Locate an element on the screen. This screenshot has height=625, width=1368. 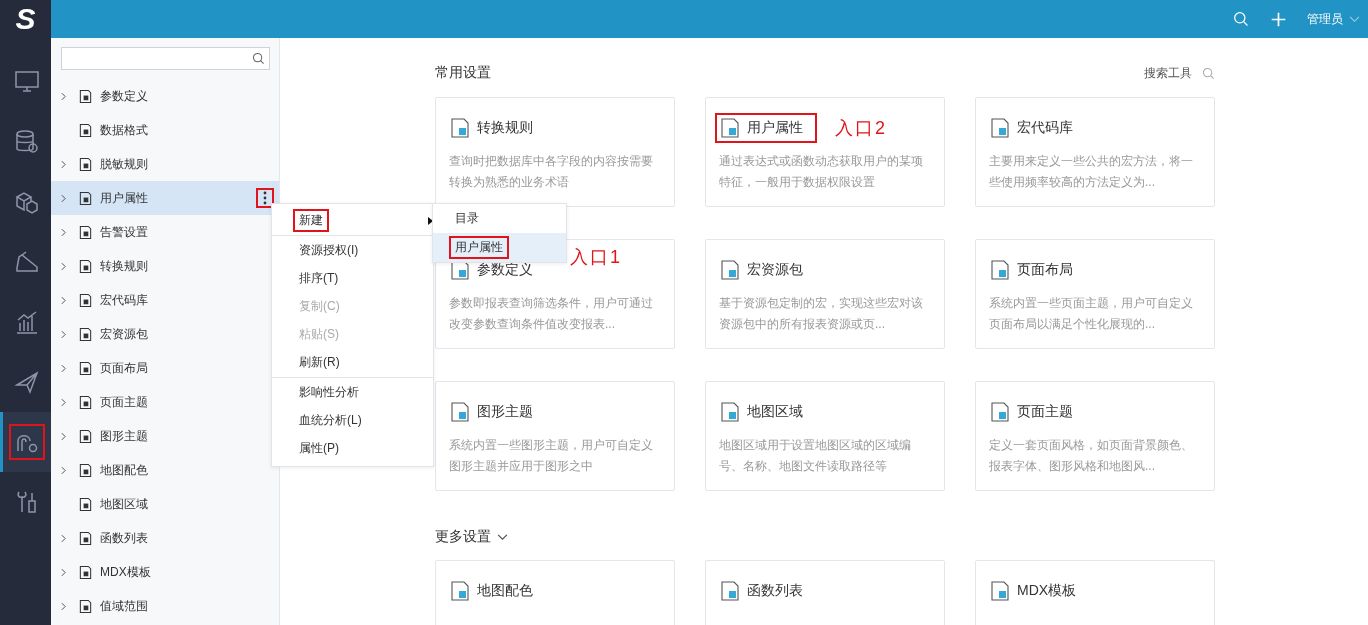
card-title: 宏代码库 is located at coordinates (1045, 128).